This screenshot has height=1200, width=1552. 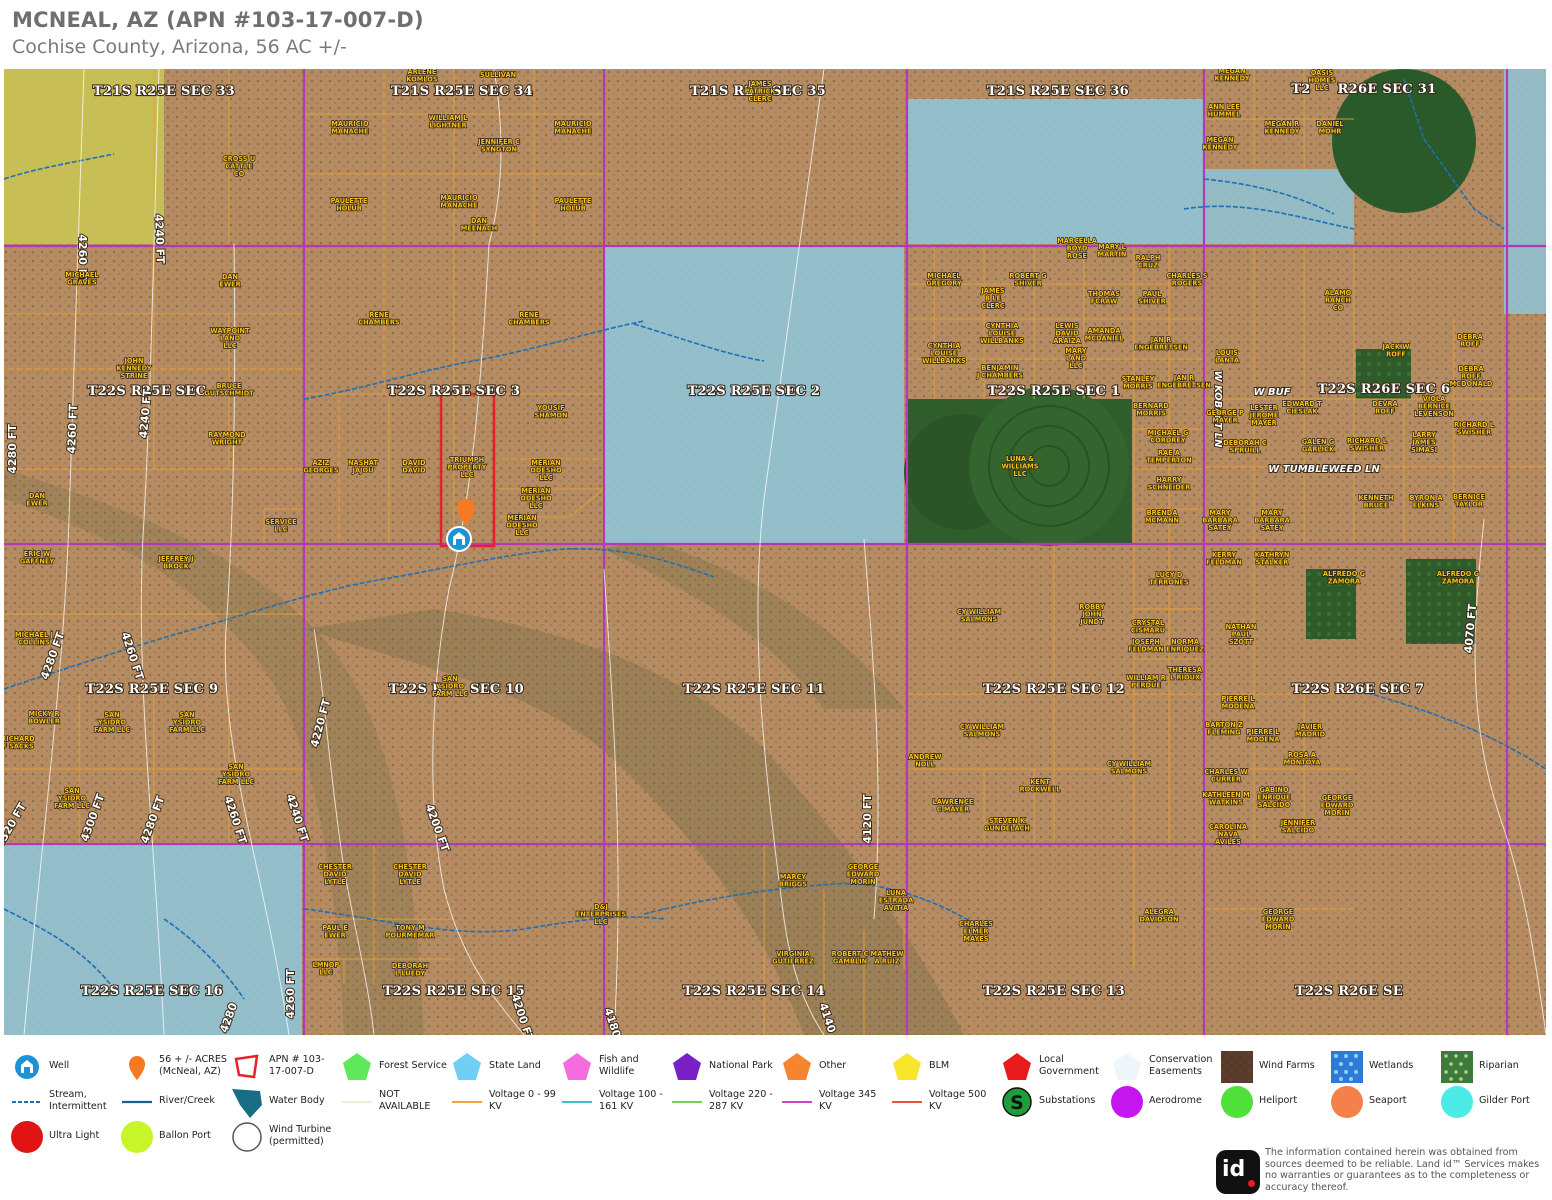 I want to click on owner-label: WILLIAM R PERDUE, so click(x=1145, y=681).